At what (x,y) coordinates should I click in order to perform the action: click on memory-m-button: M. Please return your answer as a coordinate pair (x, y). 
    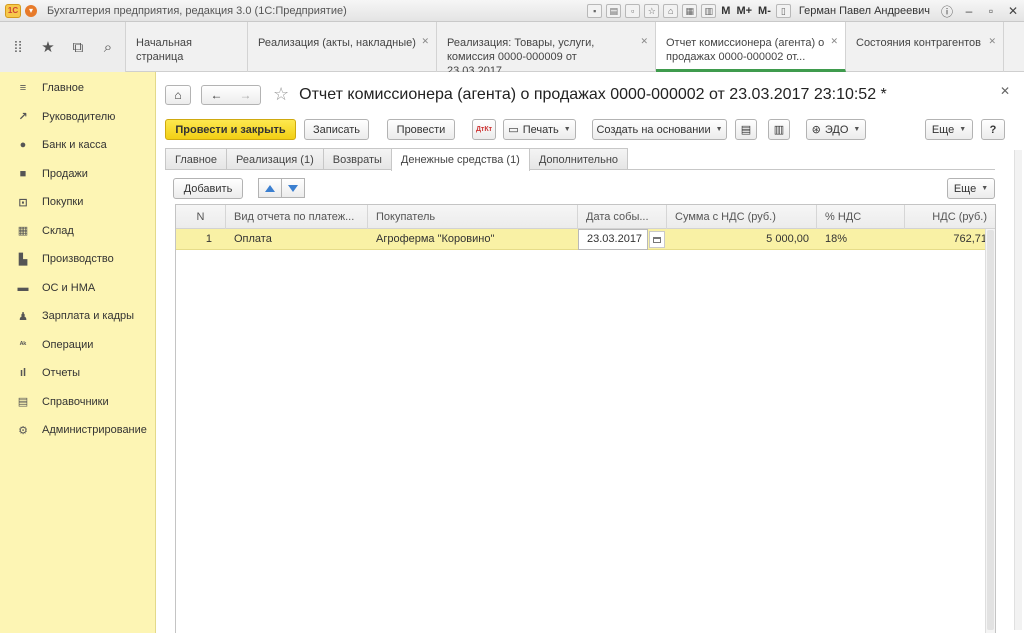
    Looking at the image, I should click on (725, 11).